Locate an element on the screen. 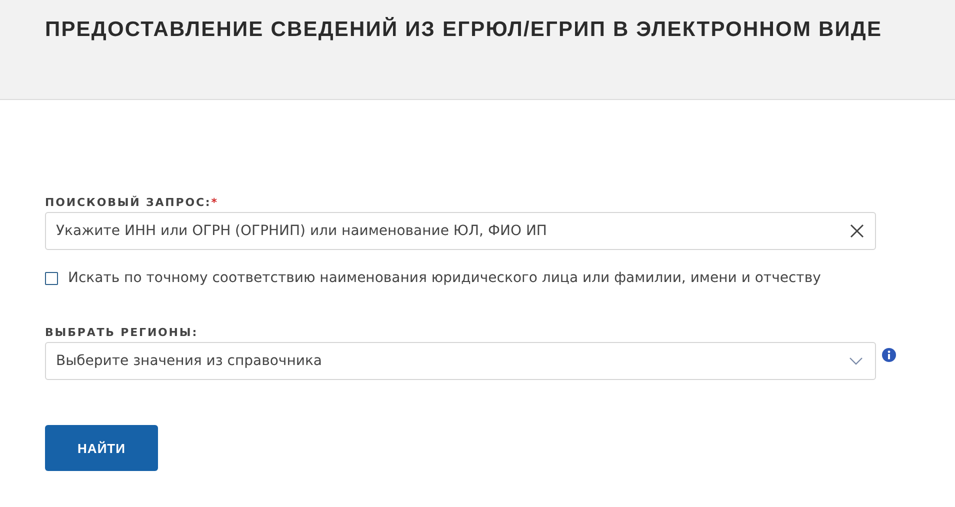  field-label: ВЫБРАТЬ РЕГИОНЫ: is located at coordinates (122, 333).